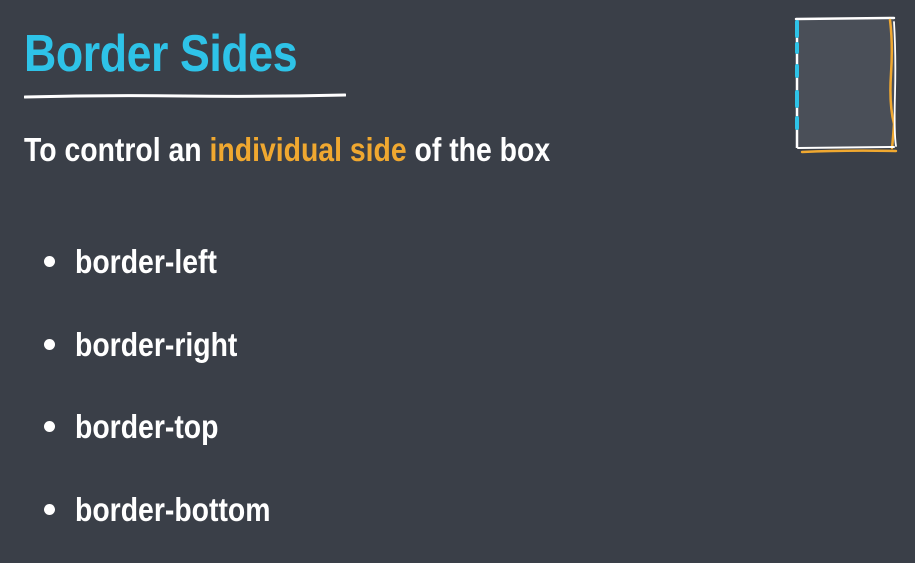  What do you see at coordinates (173, 509) in the screenshot?
I see `bullet-text: border-bottom` at bounding box center [173, 509].